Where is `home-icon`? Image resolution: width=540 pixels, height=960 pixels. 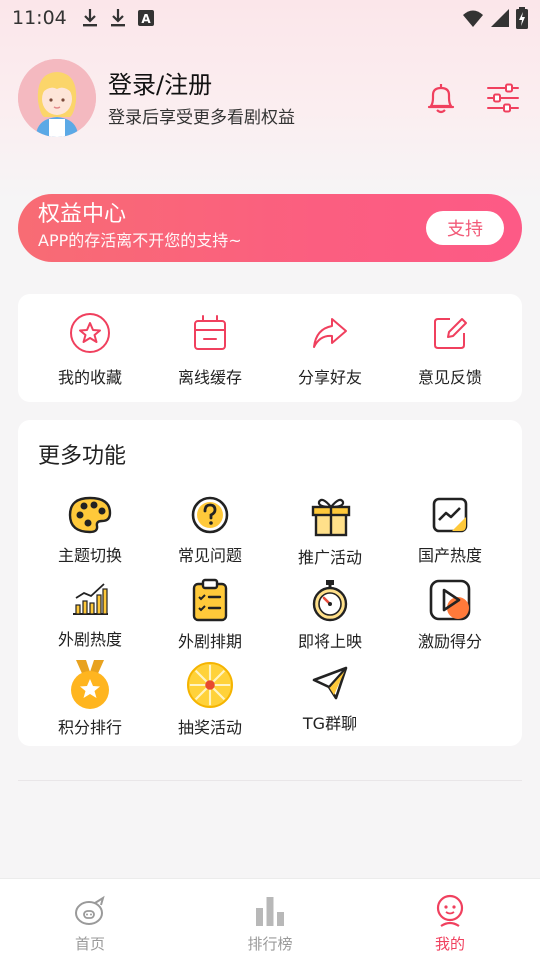
home-icon is located at coordinates (90, 910).